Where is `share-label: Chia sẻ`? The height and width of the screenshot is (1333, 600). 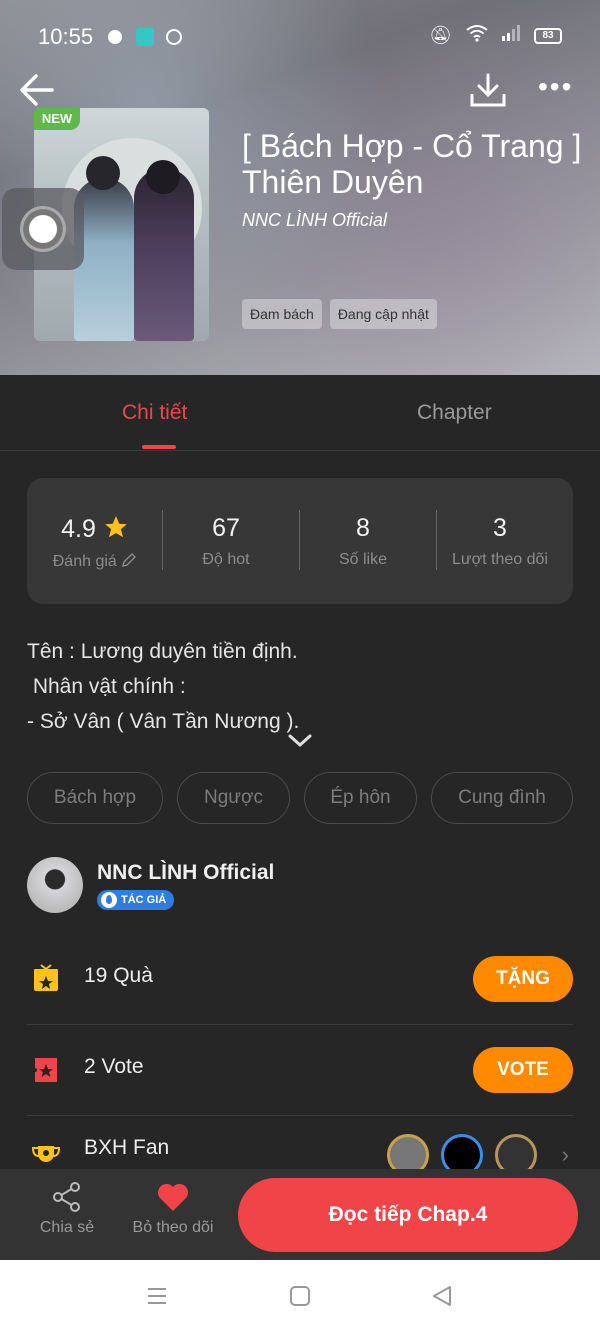
share-label: Chia sẻ is located at coordinates (67, 1227).